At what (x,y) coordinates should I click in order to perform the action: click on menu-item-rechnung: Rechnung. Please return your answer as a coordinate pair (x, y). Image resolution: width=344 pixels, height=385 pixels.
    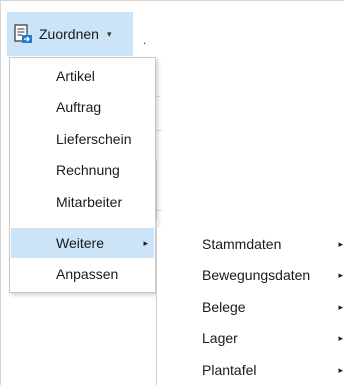
    Looking at the image, I should click on (82, 170).